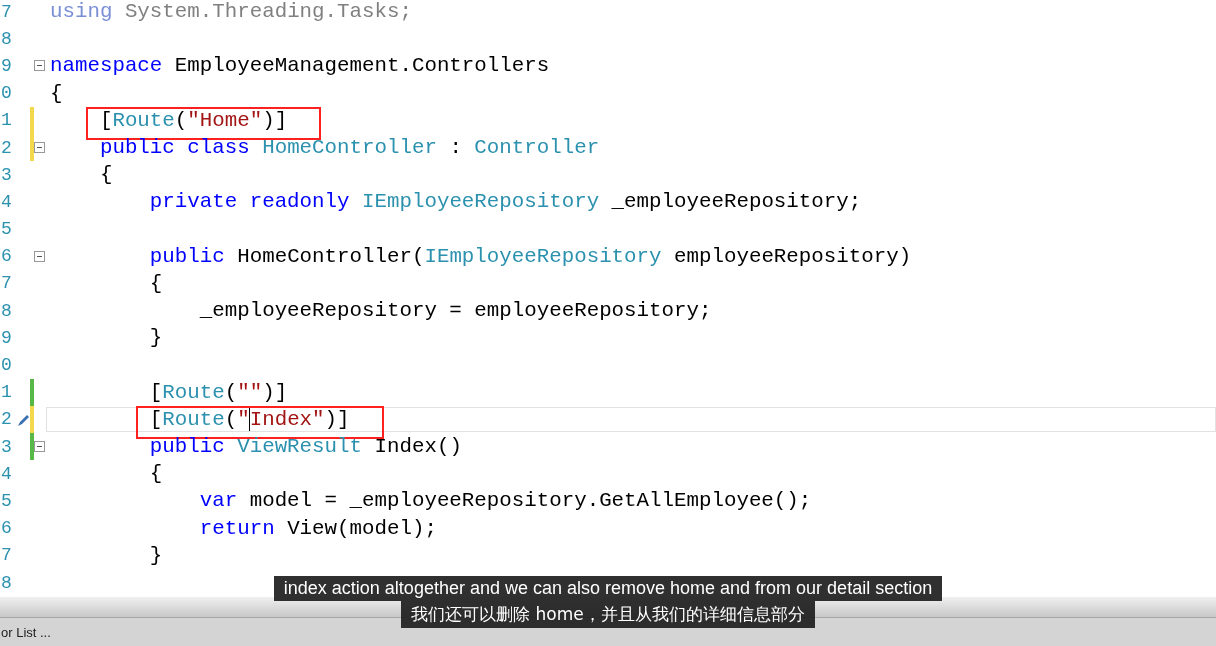 The width and height of the screenshot is (1216, 646). What do you see at coordinates (231, 12) in the screenshot?
I see `code-line: using System.Threading.Tasks;` at bounding box center [231, 12].